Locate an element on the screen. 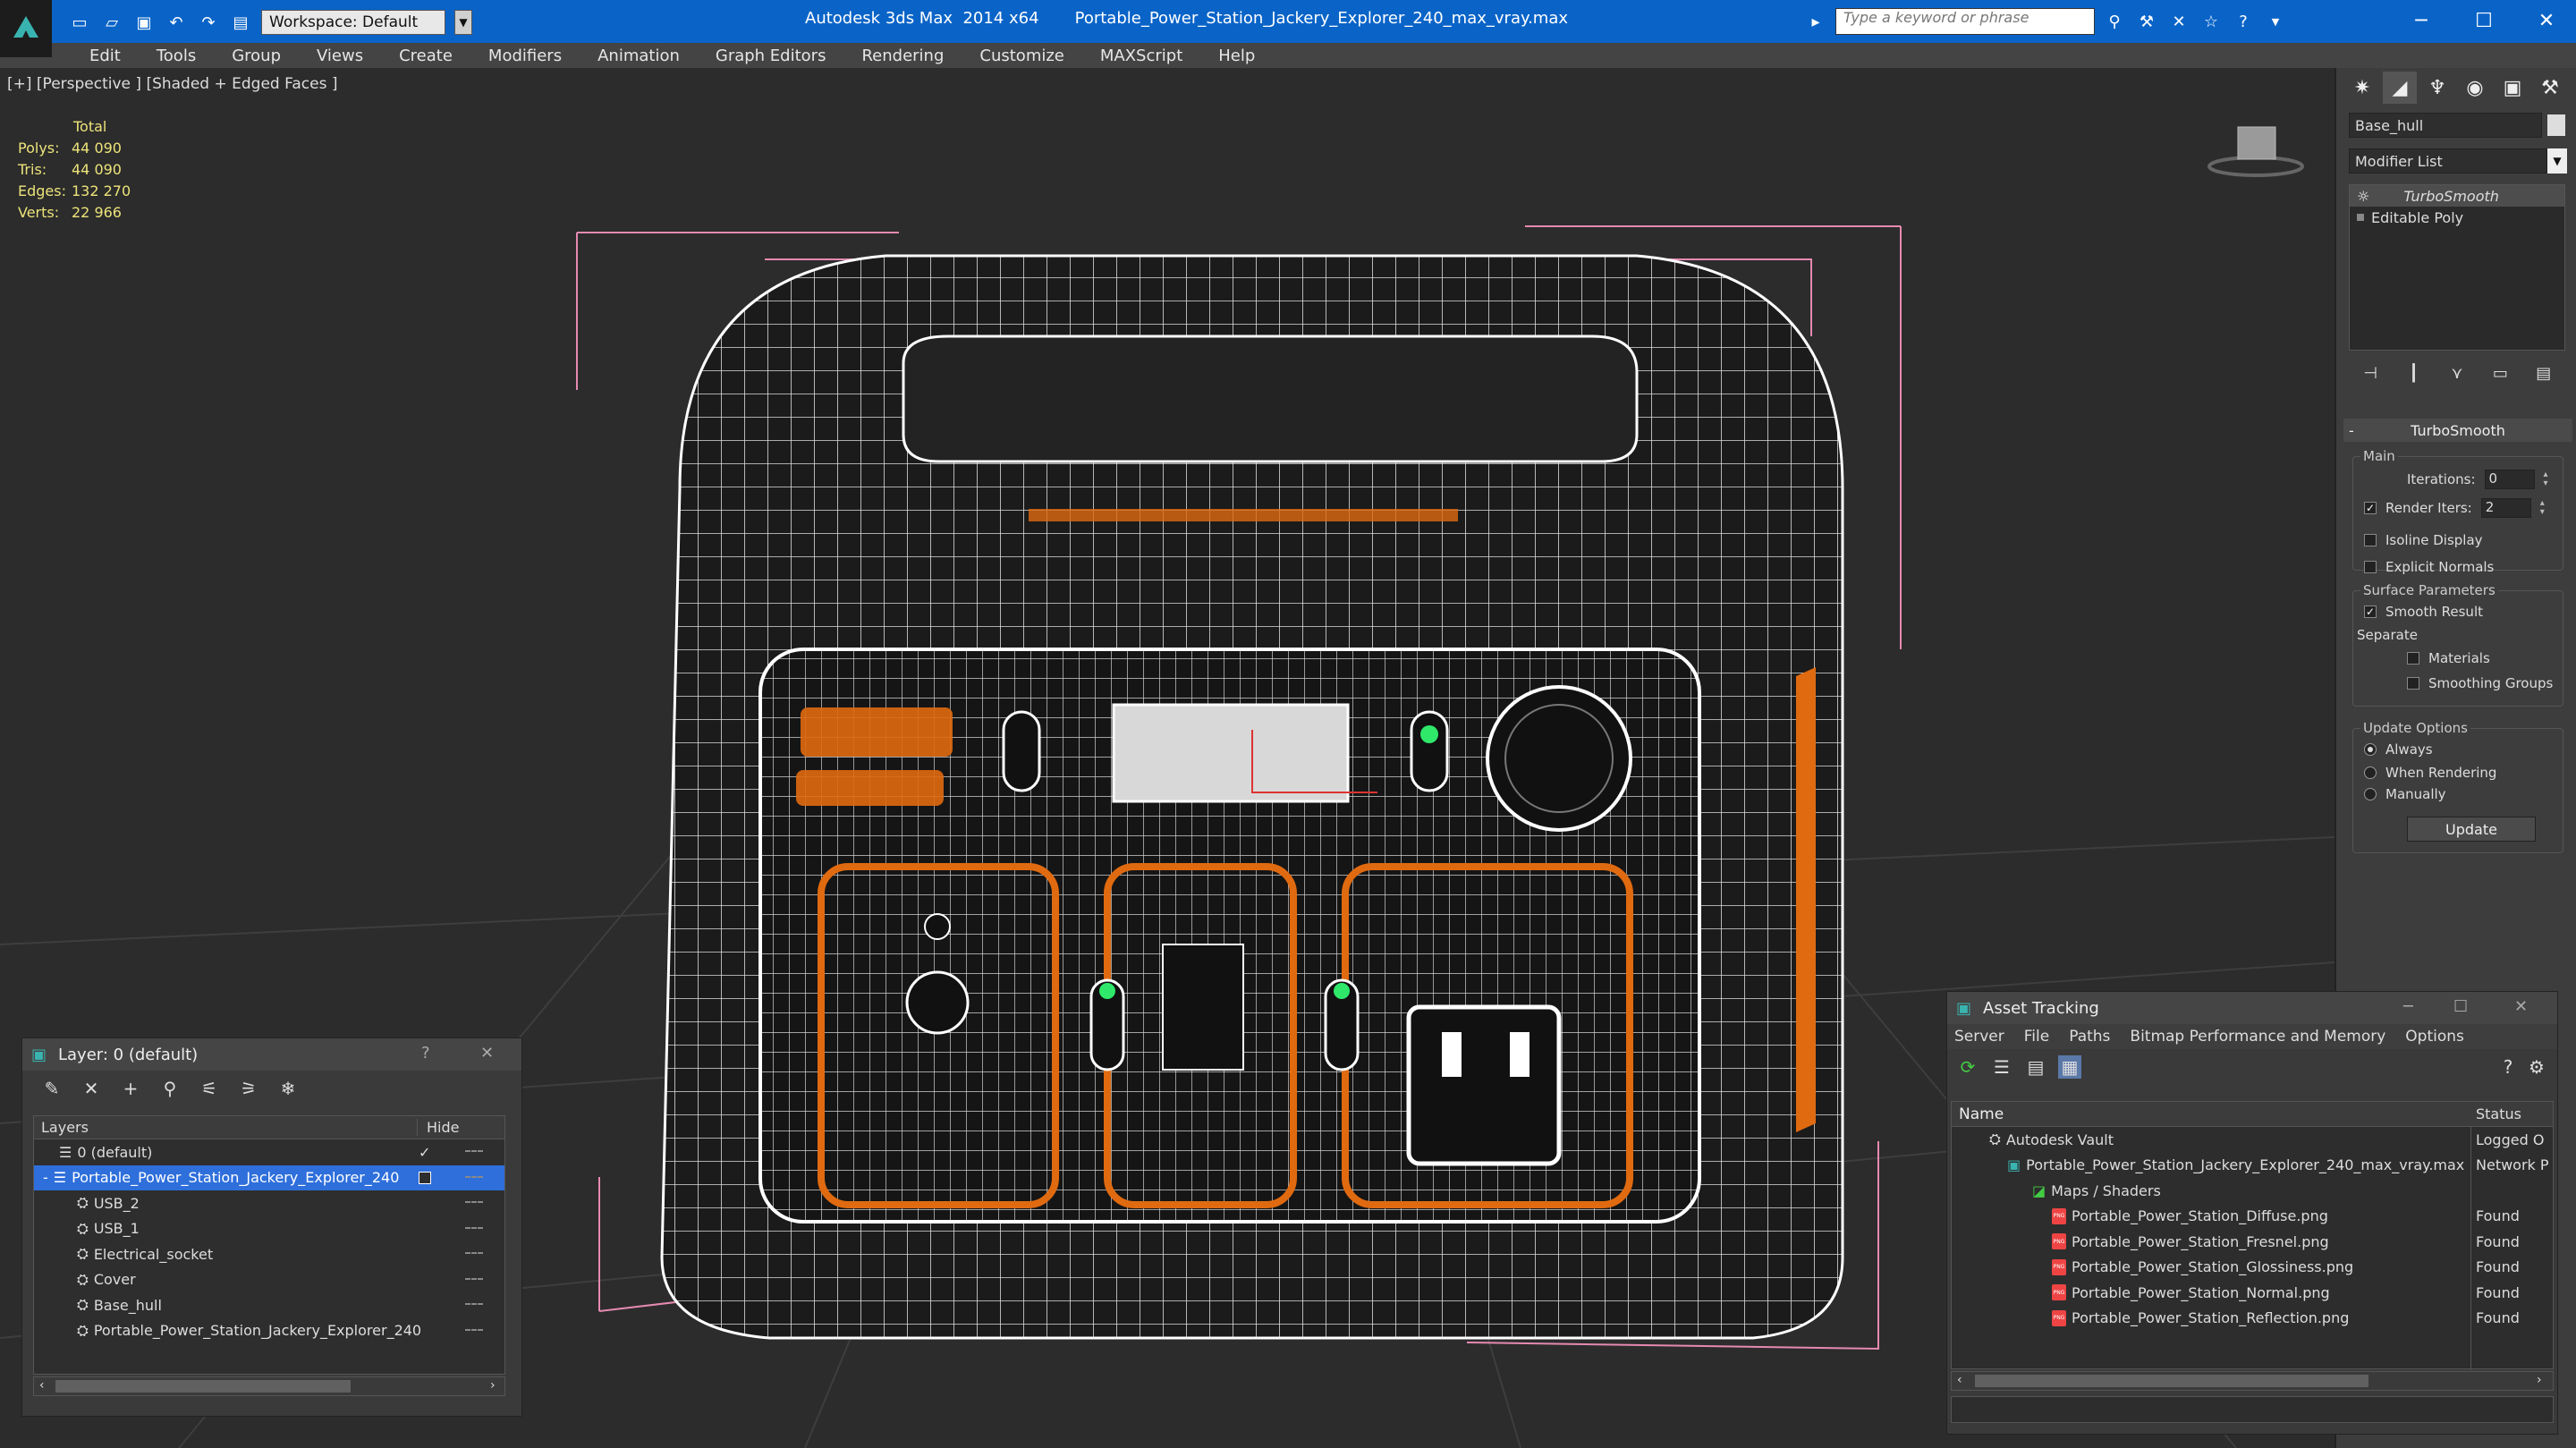  modifier-list-dropdown: Modifier List is located at coordinates (2448, 161).